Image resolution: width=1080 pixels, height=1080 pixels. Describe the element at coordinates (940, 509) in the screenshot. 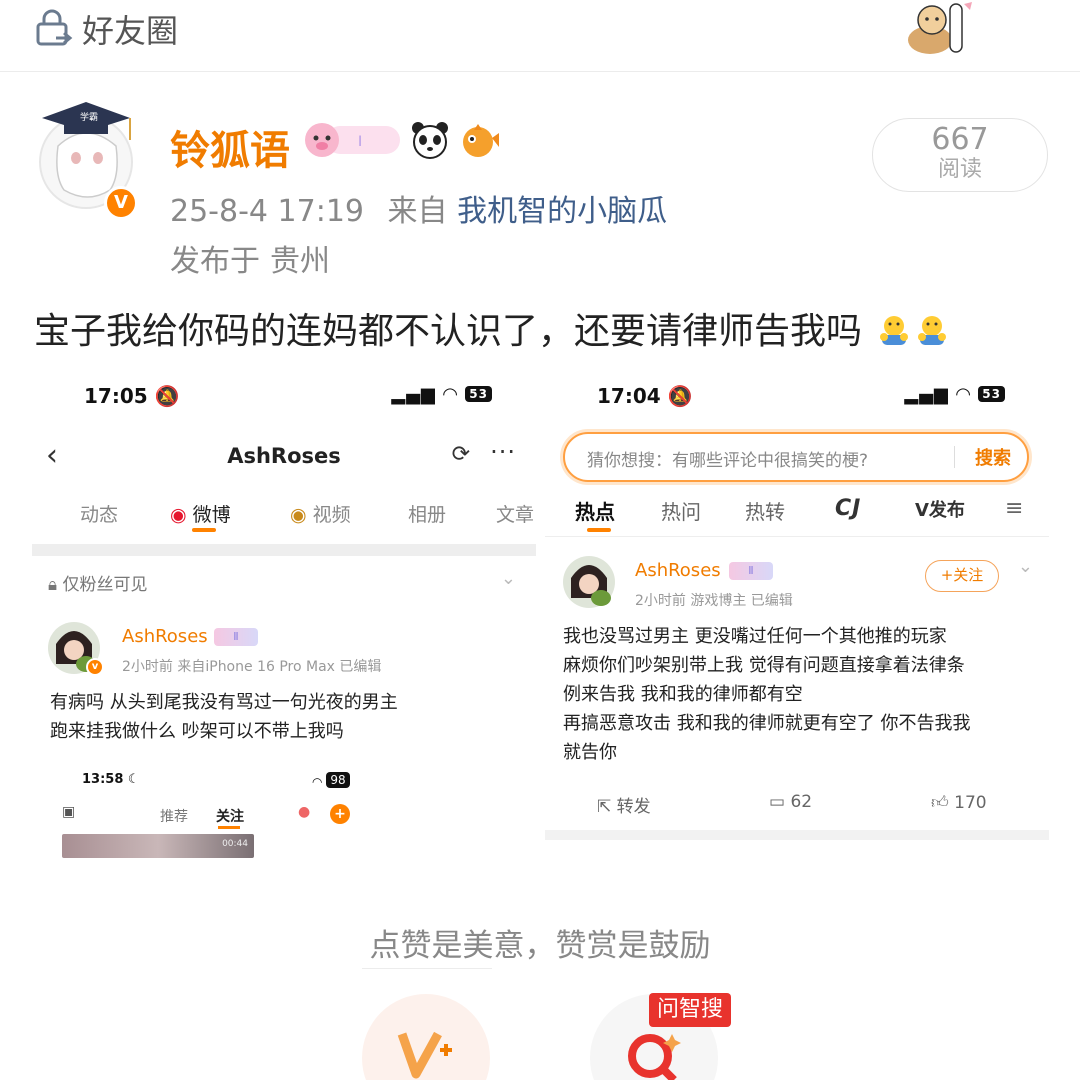

I see `tab-v-publish: V发布` at that location.